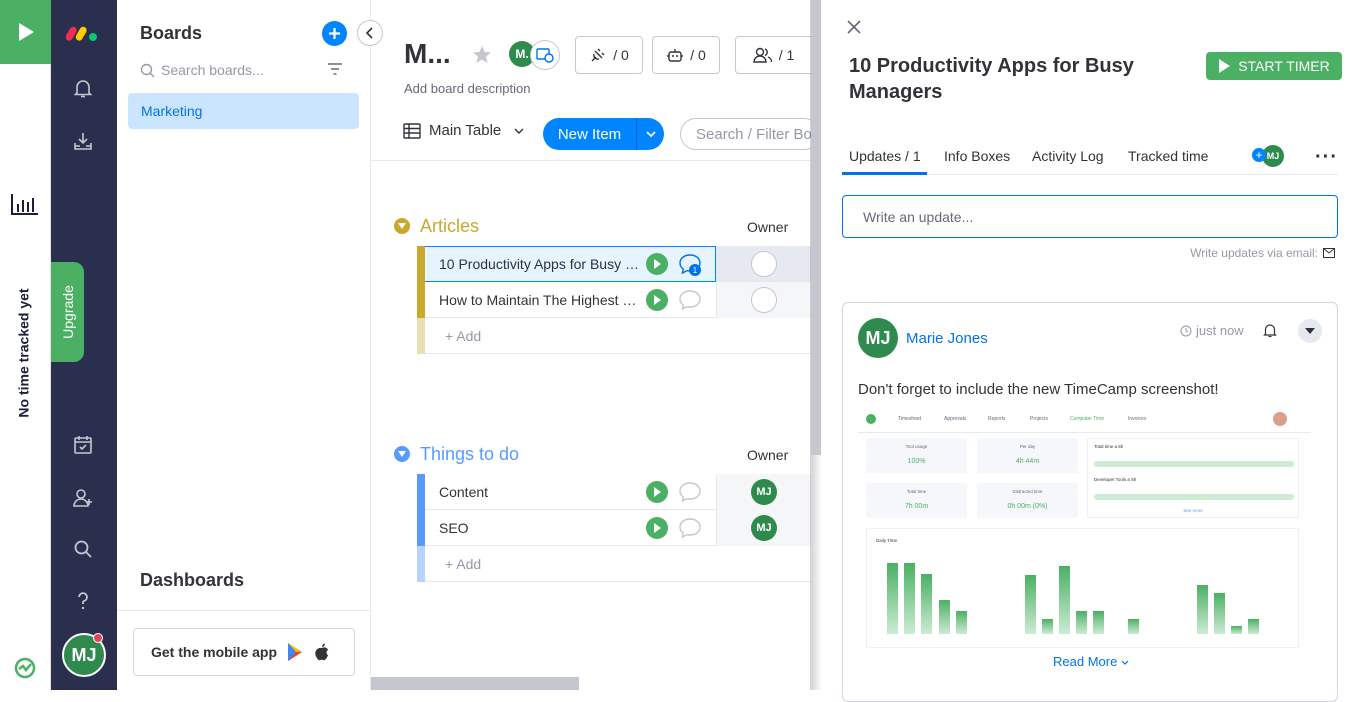  What do you see at coordinates (609, 55) in the screenshot?
I see `integrations-button: / 0` at bounding box center [609, 55].